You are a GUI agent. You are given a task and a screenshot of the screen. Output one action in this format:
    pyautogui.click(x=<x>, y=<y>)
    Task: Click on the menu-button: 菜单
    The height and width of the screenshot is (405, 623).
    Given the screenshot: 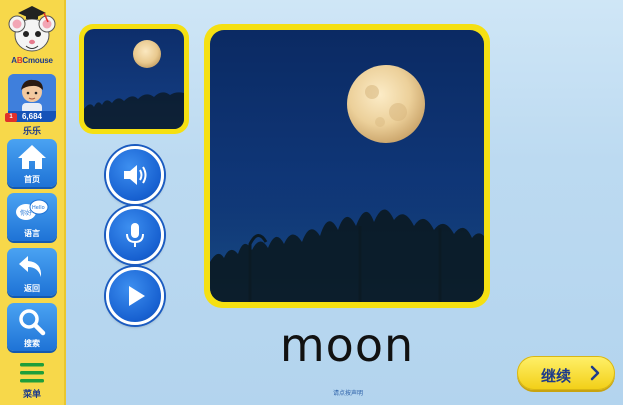 What is the action you would take?
    pyautogui.click(x=32, y=382)
    